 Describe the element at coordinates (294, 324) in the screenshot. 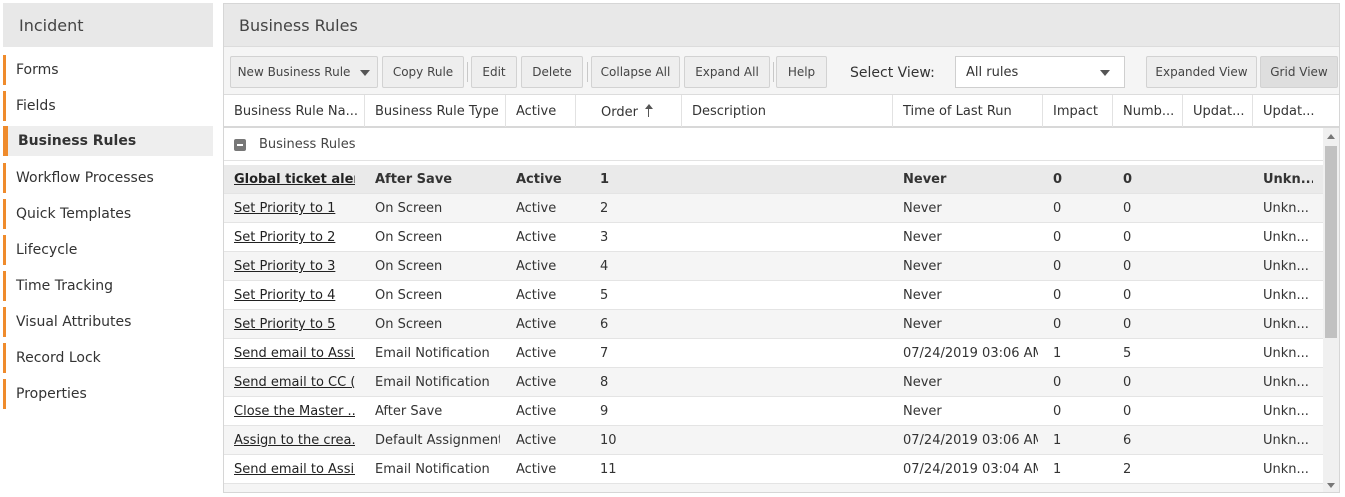

I see `cell-name: Set Priority to 5` at that location.